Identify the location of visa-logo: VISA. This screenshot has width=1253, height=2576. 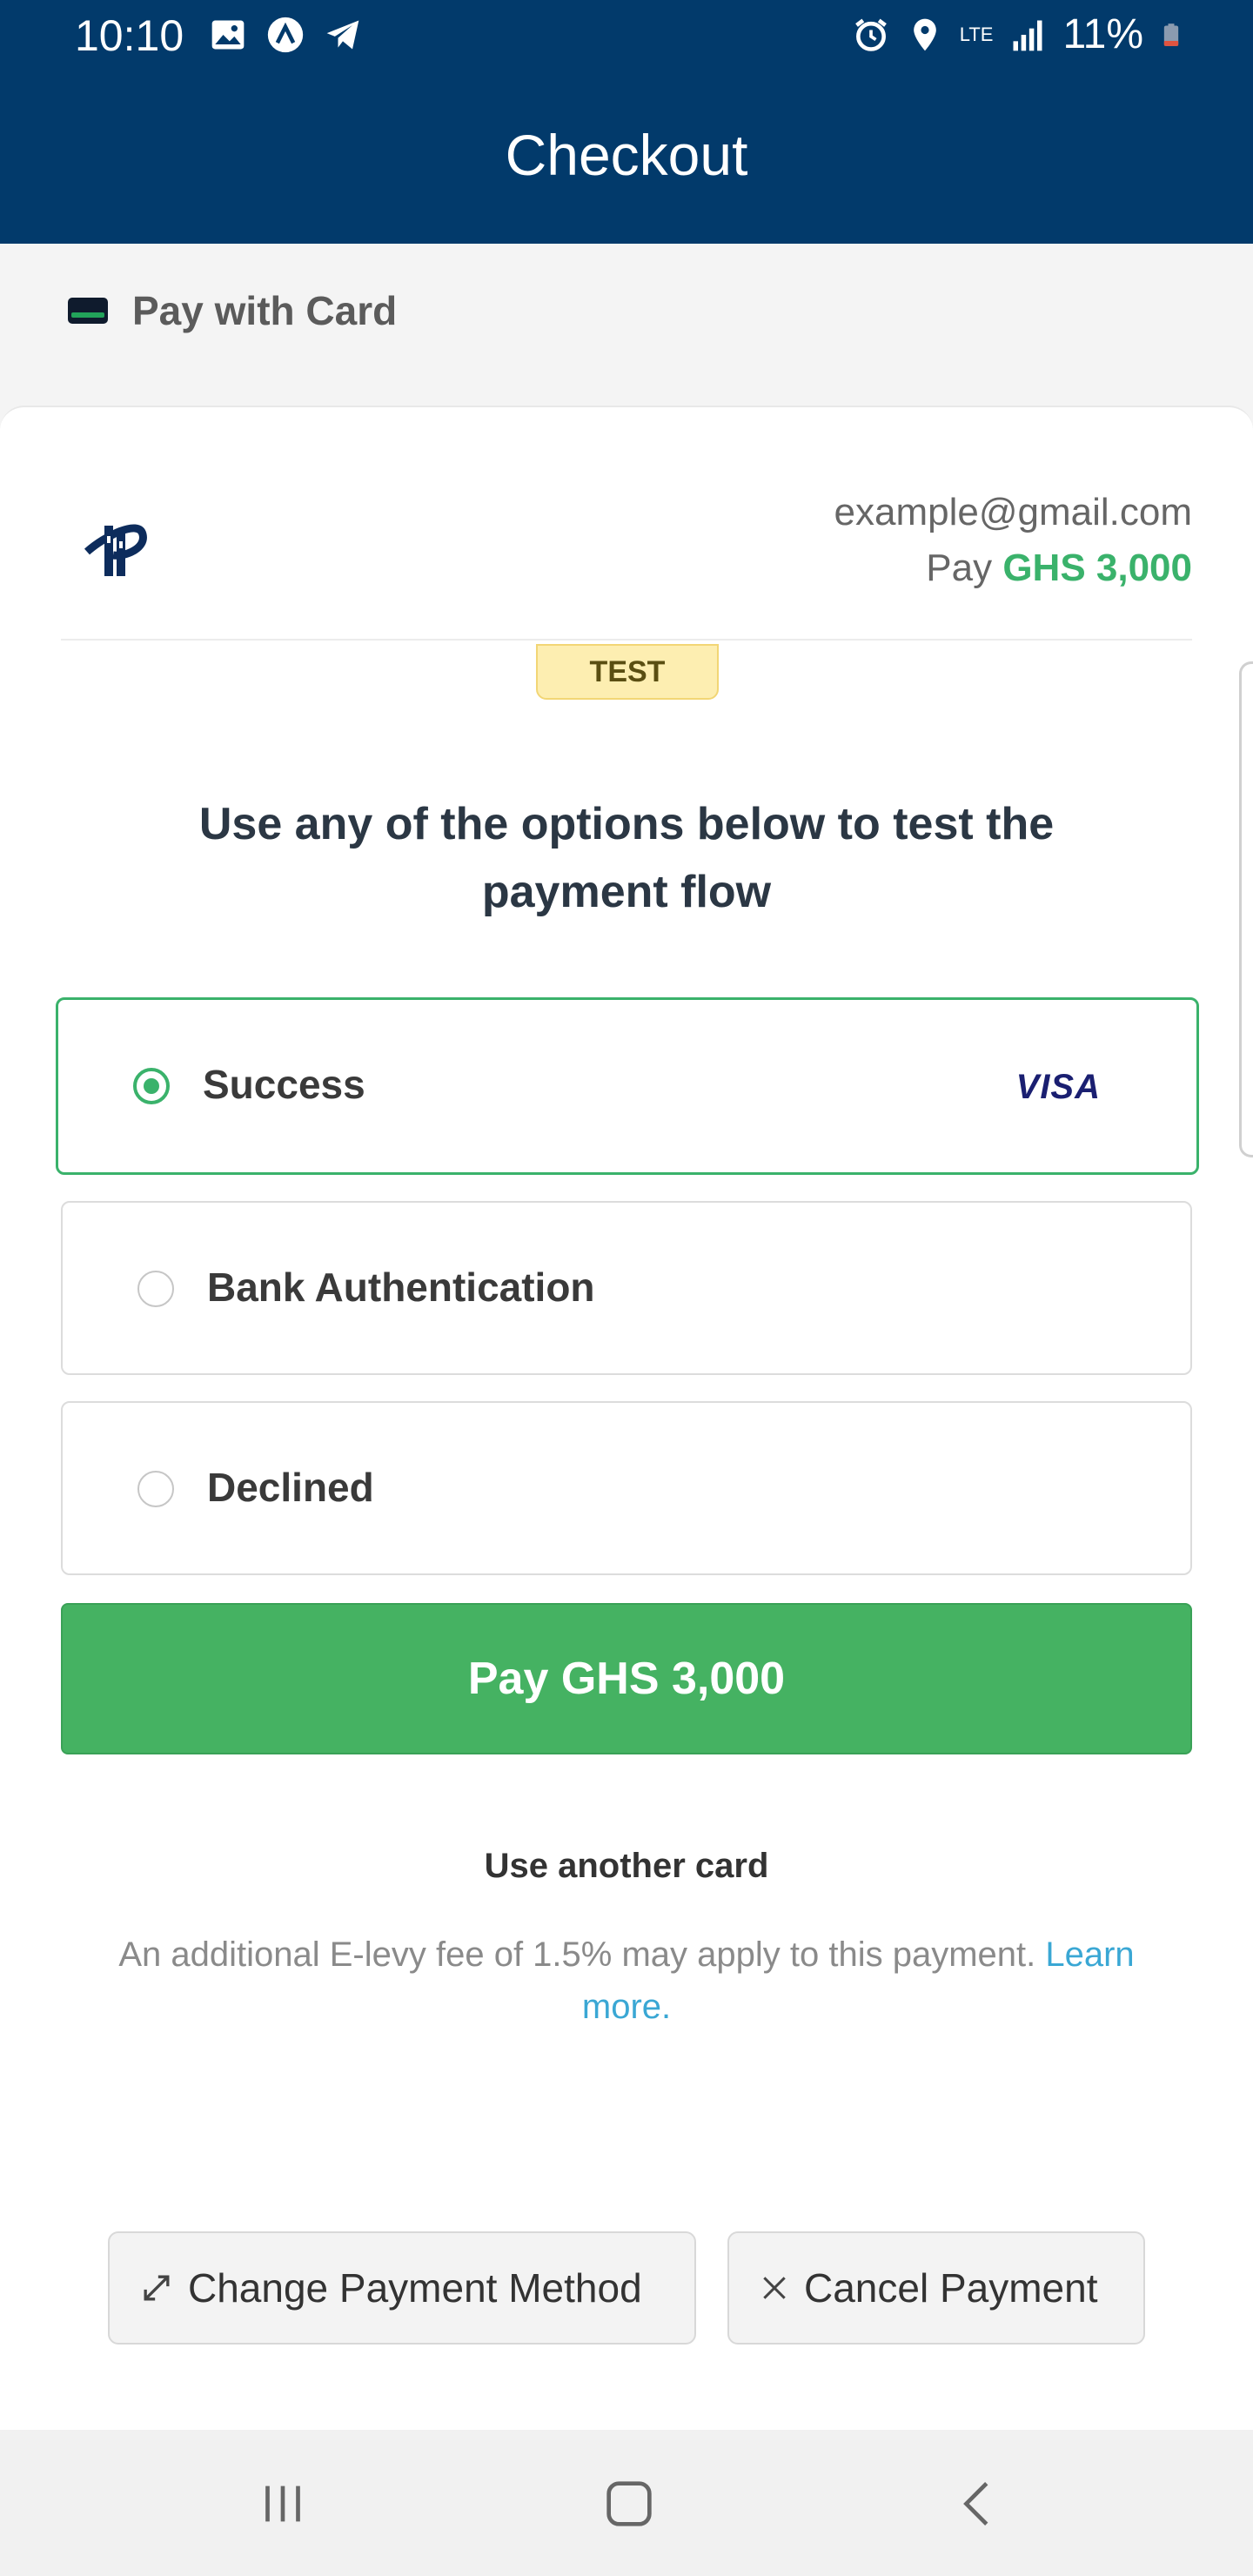
(1058, 1087).